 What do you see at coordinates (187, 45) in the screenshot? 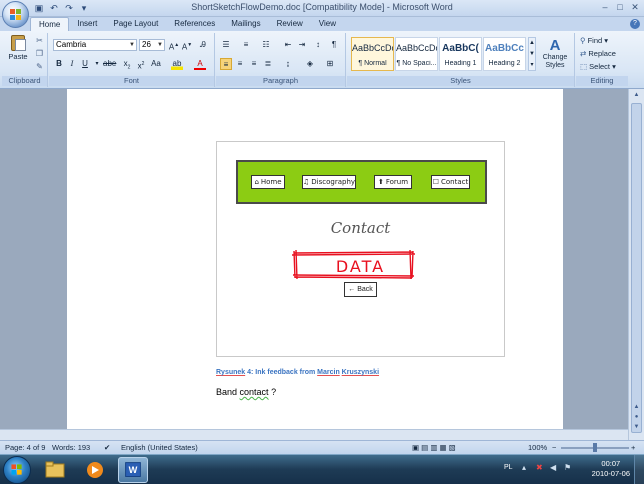
I see `shrink-font-button: A▼` at bounding box center [187, 45].